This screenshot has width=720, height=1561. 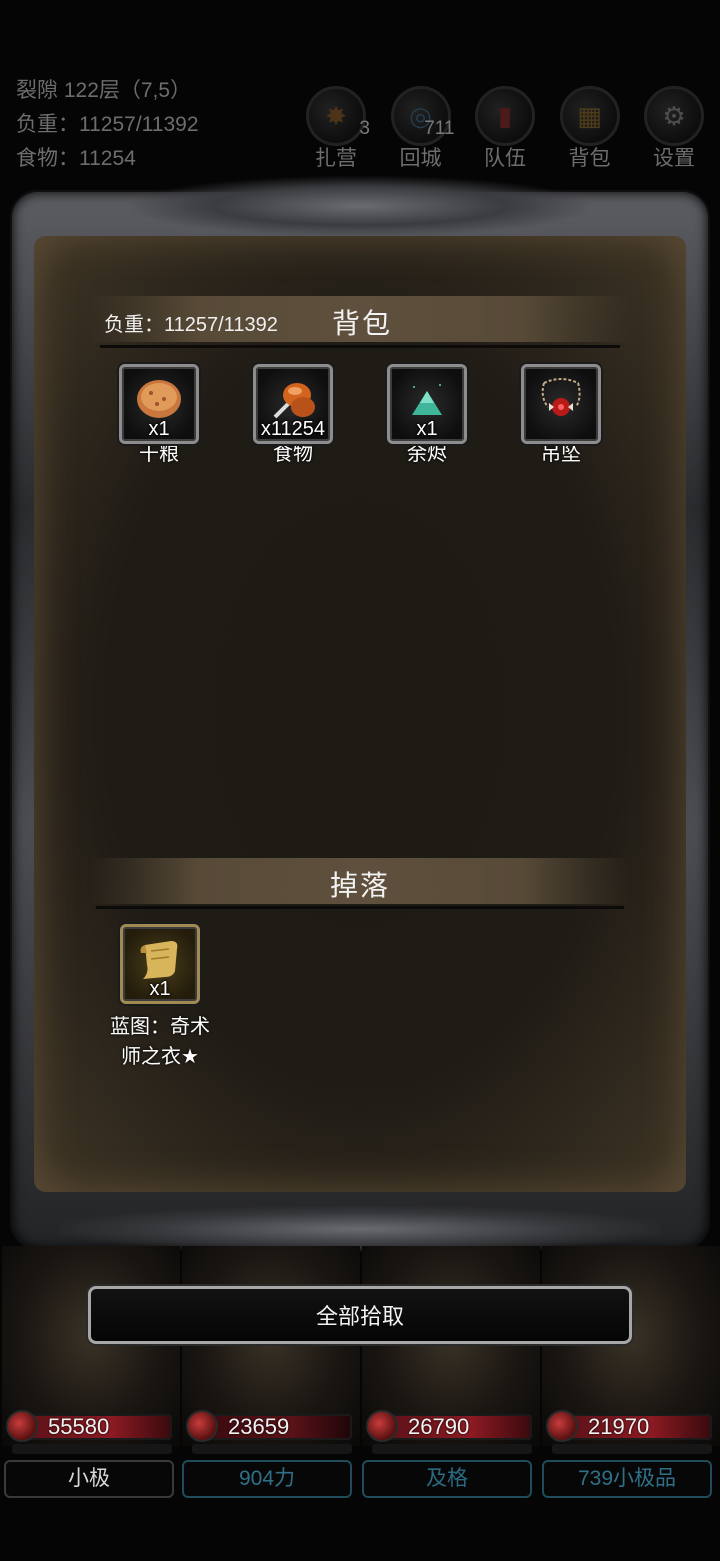 I want to click on hero-name: 739小极品, so click(x=627, y=1479).